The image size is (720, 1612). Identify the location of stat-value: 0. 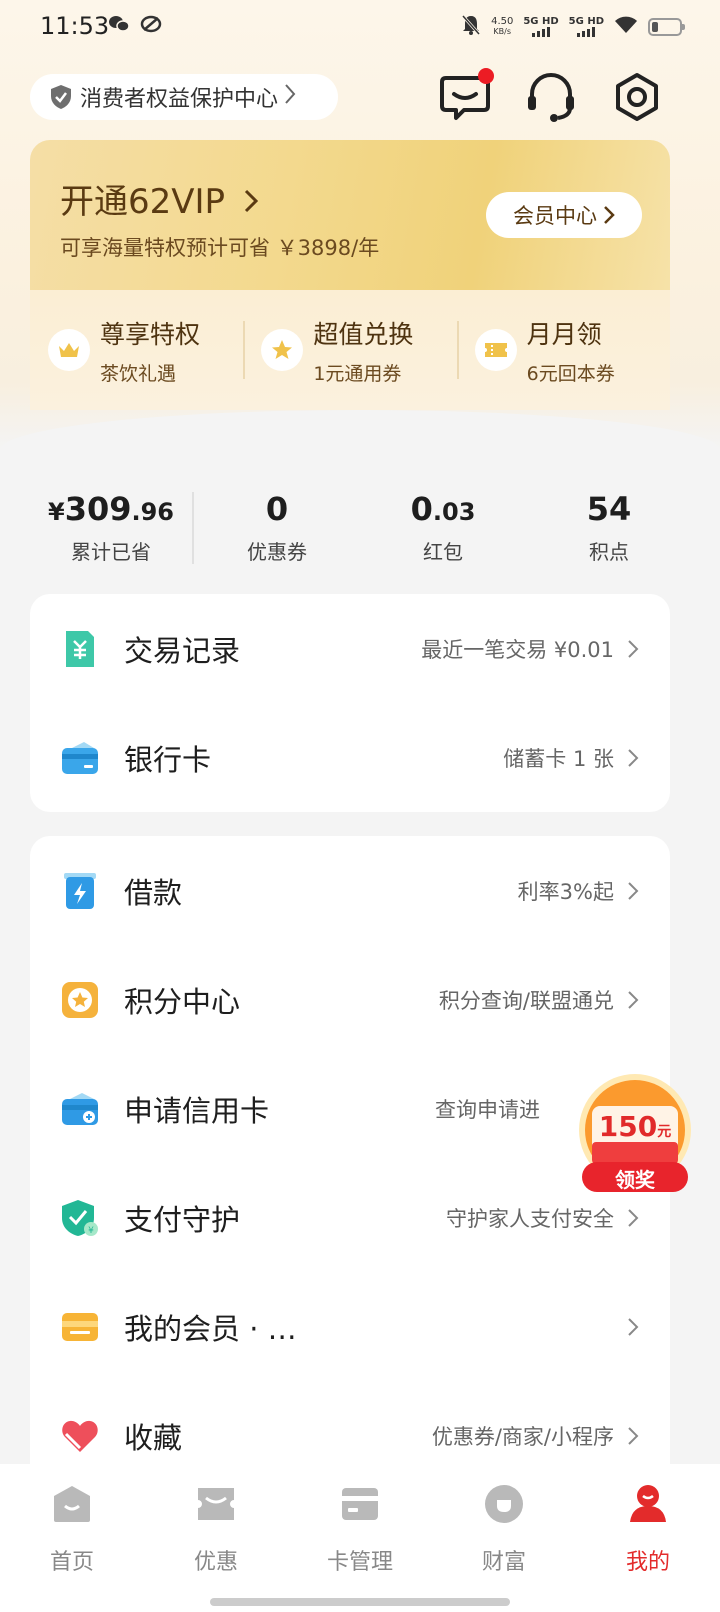
(277, 510).